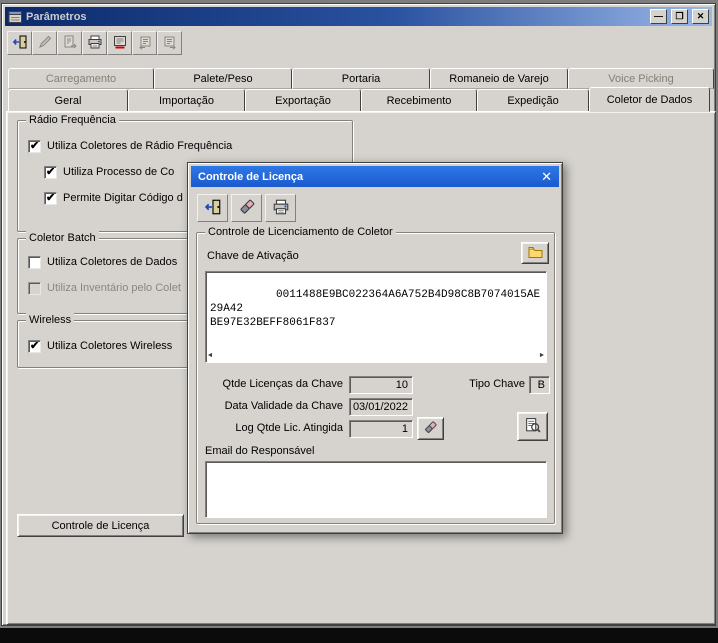  I want to click on qtde-licencas-label: Qtde Licenças da Chave, so click(282, 384).